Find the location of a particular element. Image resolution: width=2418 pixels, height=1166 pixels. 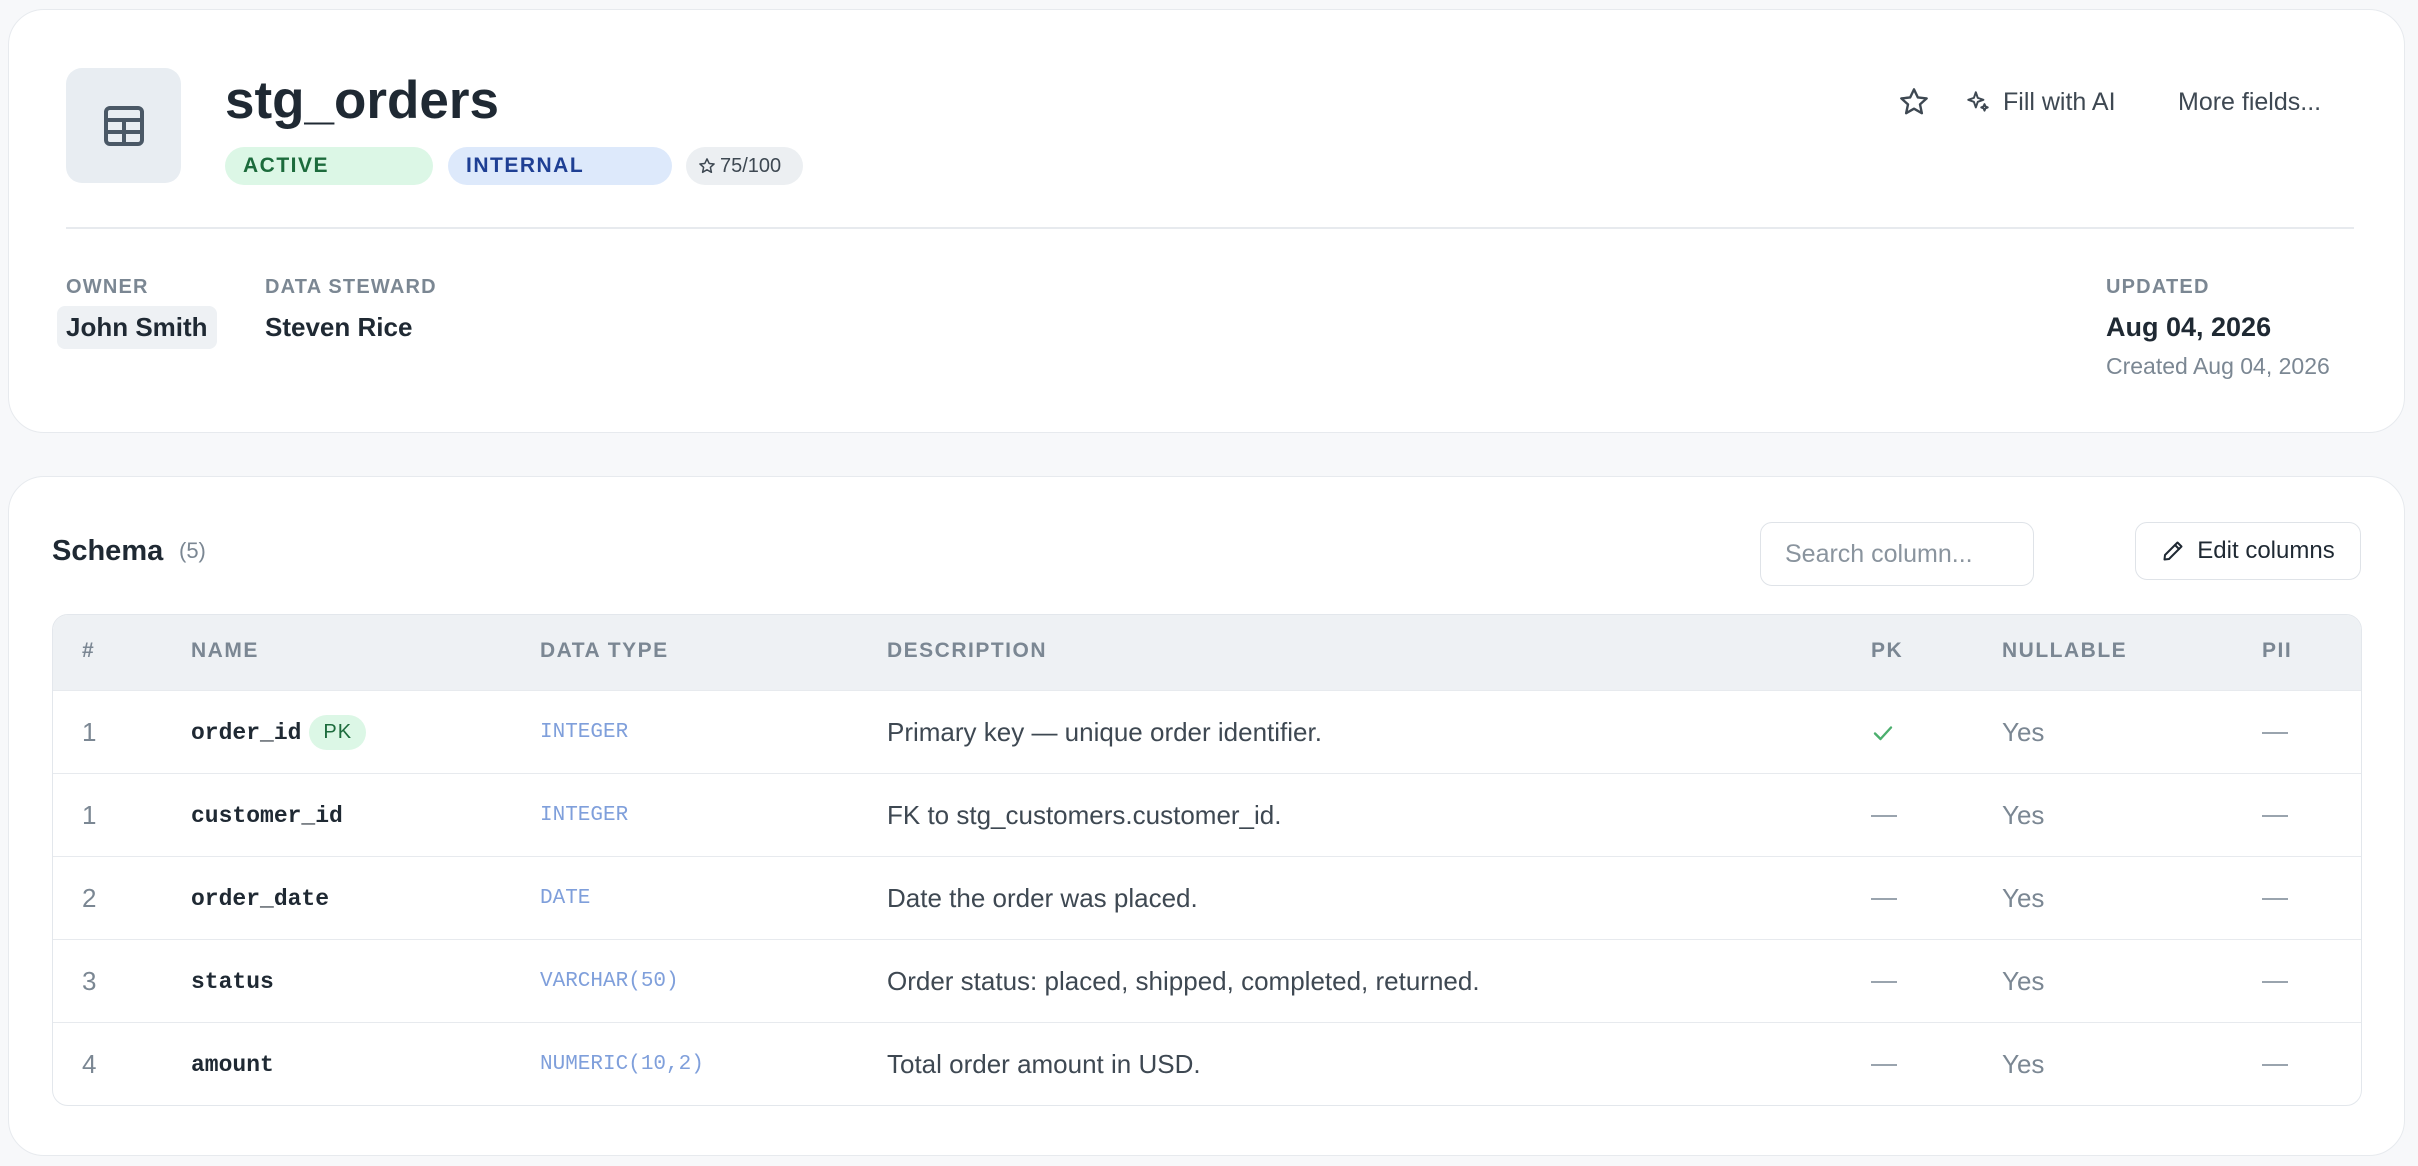

column-header-pk: PK is located at coordinates (1887, 651).